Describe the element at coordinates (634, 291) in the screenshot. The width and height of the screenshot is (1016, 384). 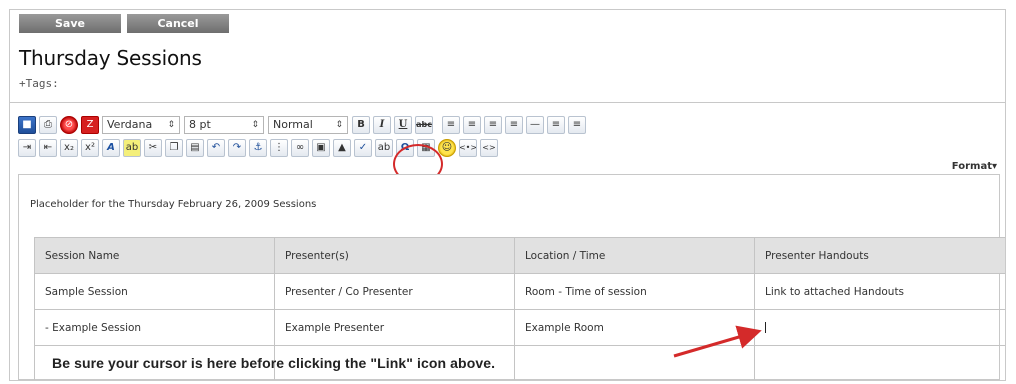
I see `table-cell: Room - Time of session` at that location.